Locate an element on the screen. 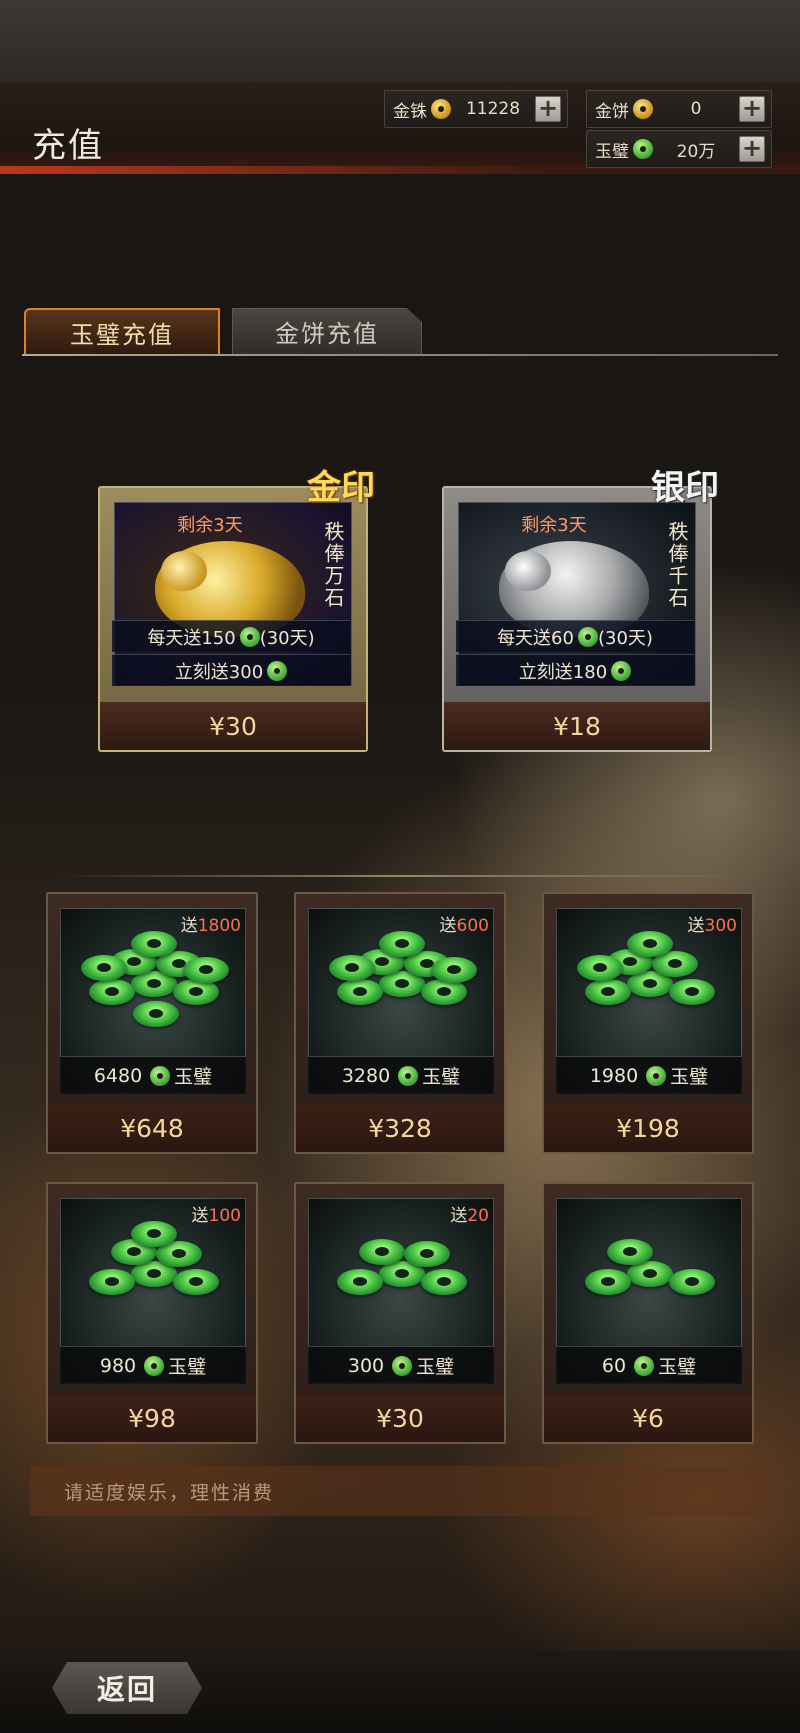 This screenshot has height=1733, width=800. daily-reward-text: 每天送150 is located at coordinates (191, 638).